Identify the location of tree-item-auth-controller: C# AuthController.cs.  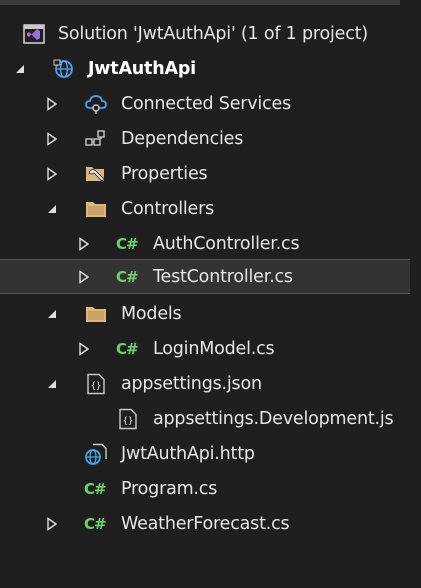
(210, 243).